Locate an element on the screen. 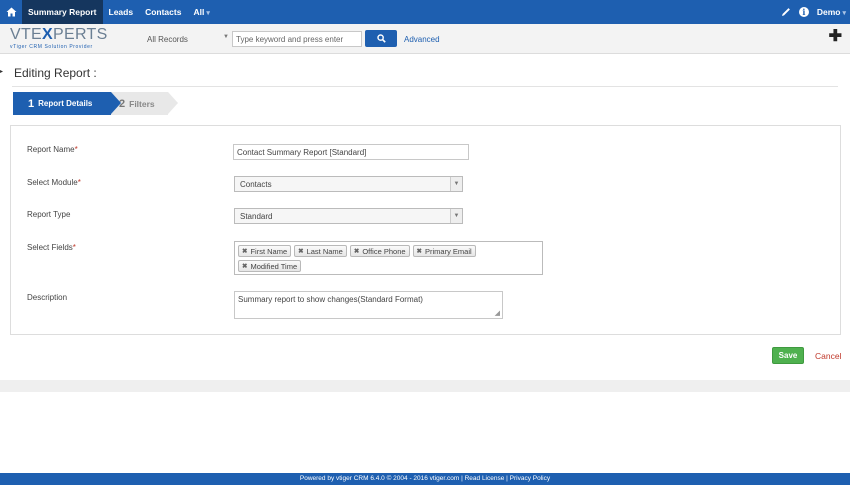 The height and width of the screenshot is (485, 850). home-icon is located at coordinates (11, 12).